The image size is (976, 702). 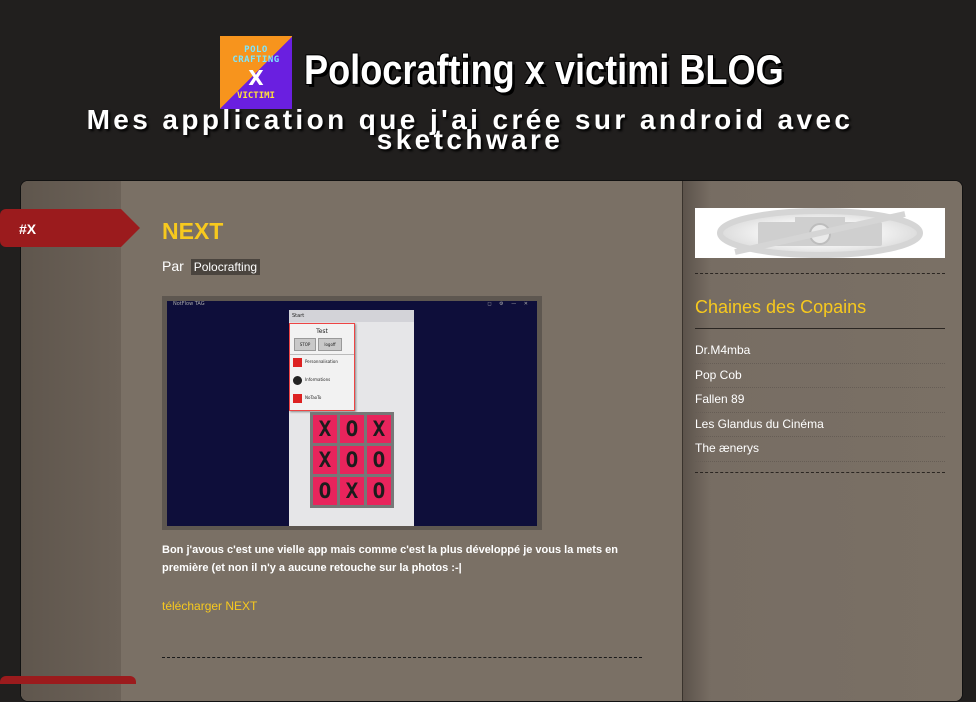 What do you see at coordinates (225, 267) in the screenshot?
I see `author-link: Polocrafting` at bounding box center [225, 267].